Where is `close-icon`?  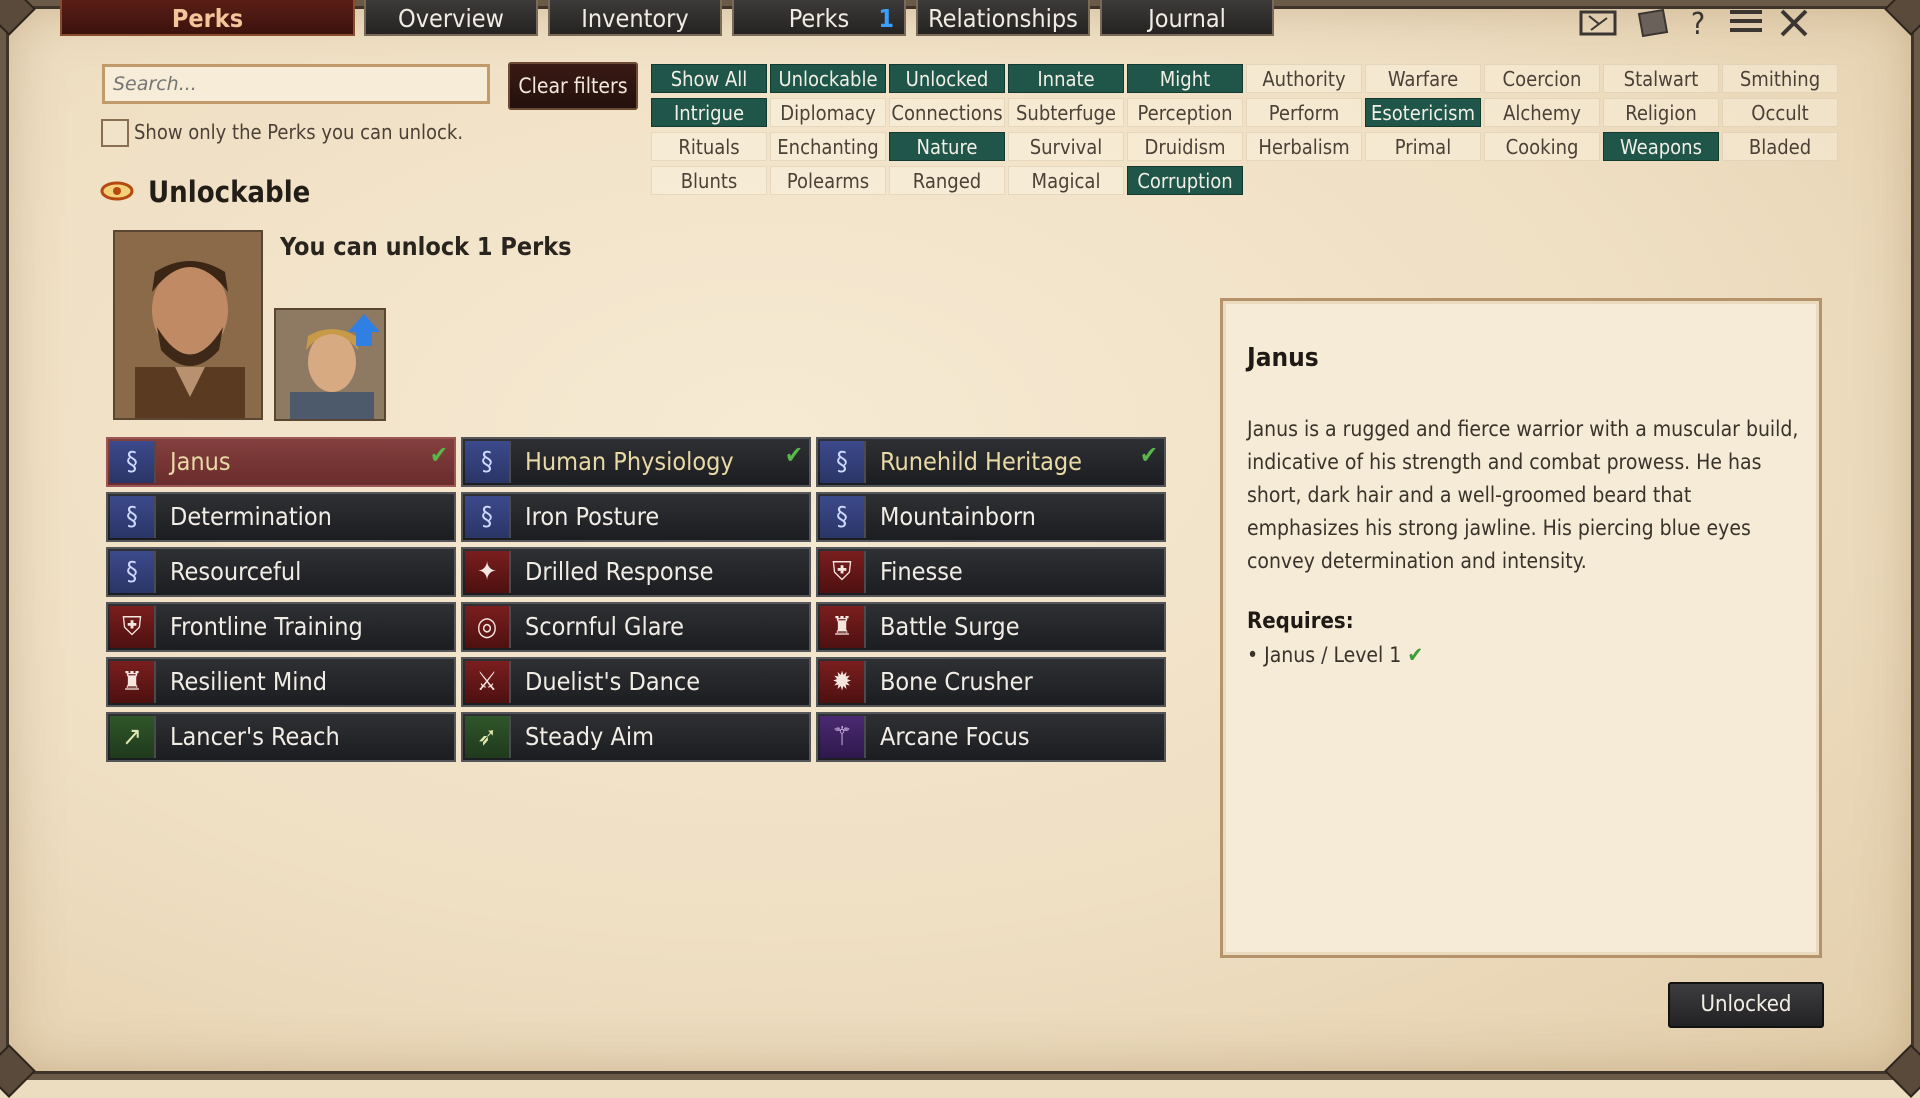 close-icon is located at coordinates (1794, 25).